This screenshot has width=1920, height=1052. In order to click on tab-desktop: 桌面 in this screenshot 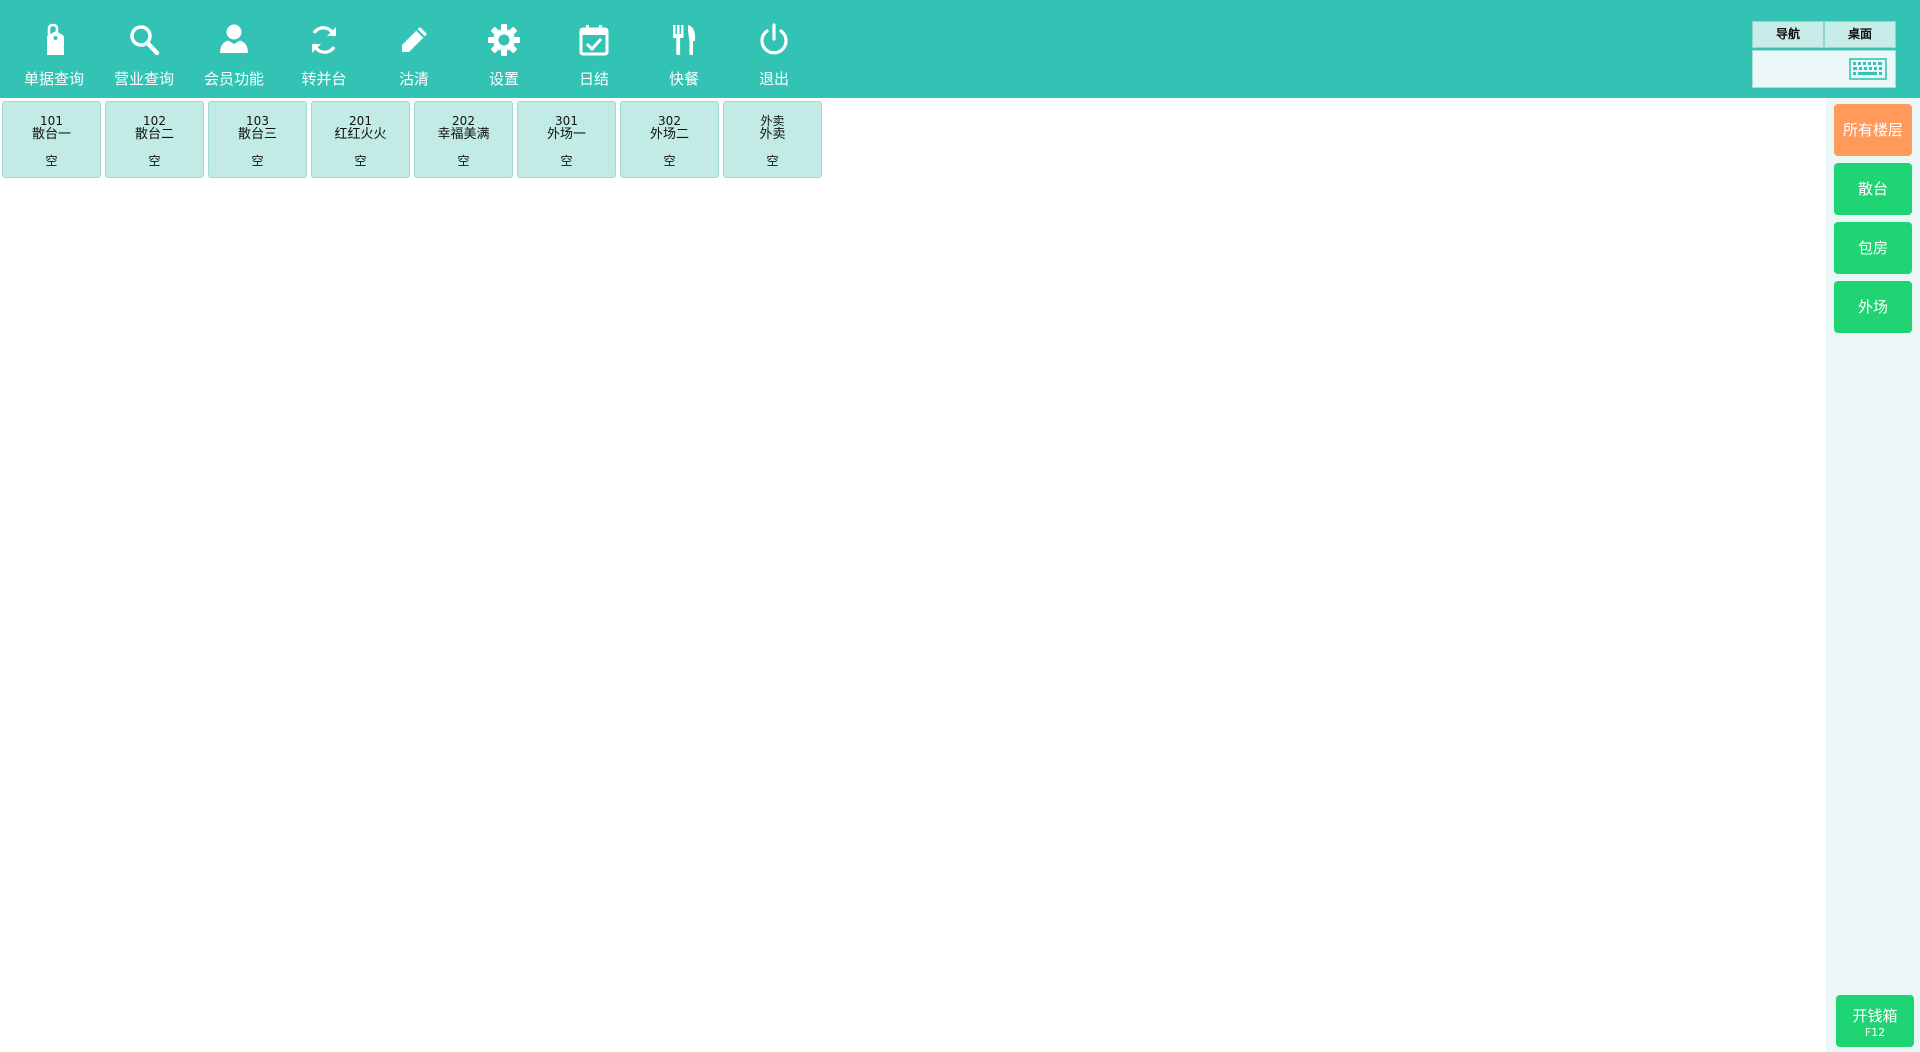, I will do `click(1860, 34)`.